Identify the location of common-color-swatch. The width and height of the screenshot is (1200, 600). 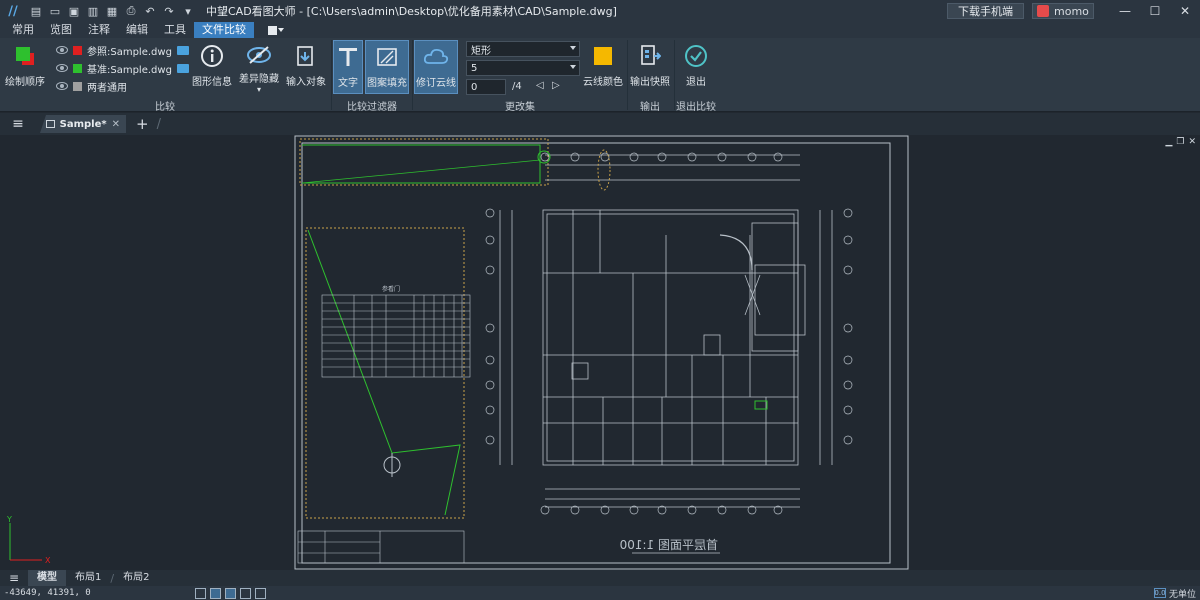
(77, 86).